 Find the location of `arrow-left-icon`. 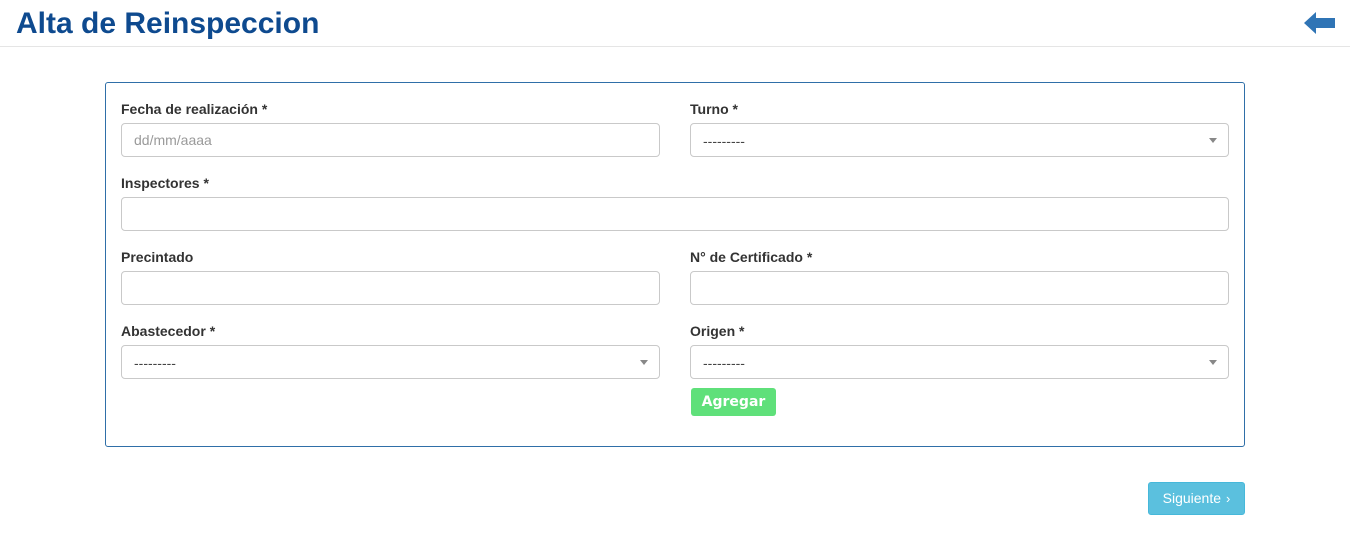

arrow-left-icon is located at coordinates (1319, 23).